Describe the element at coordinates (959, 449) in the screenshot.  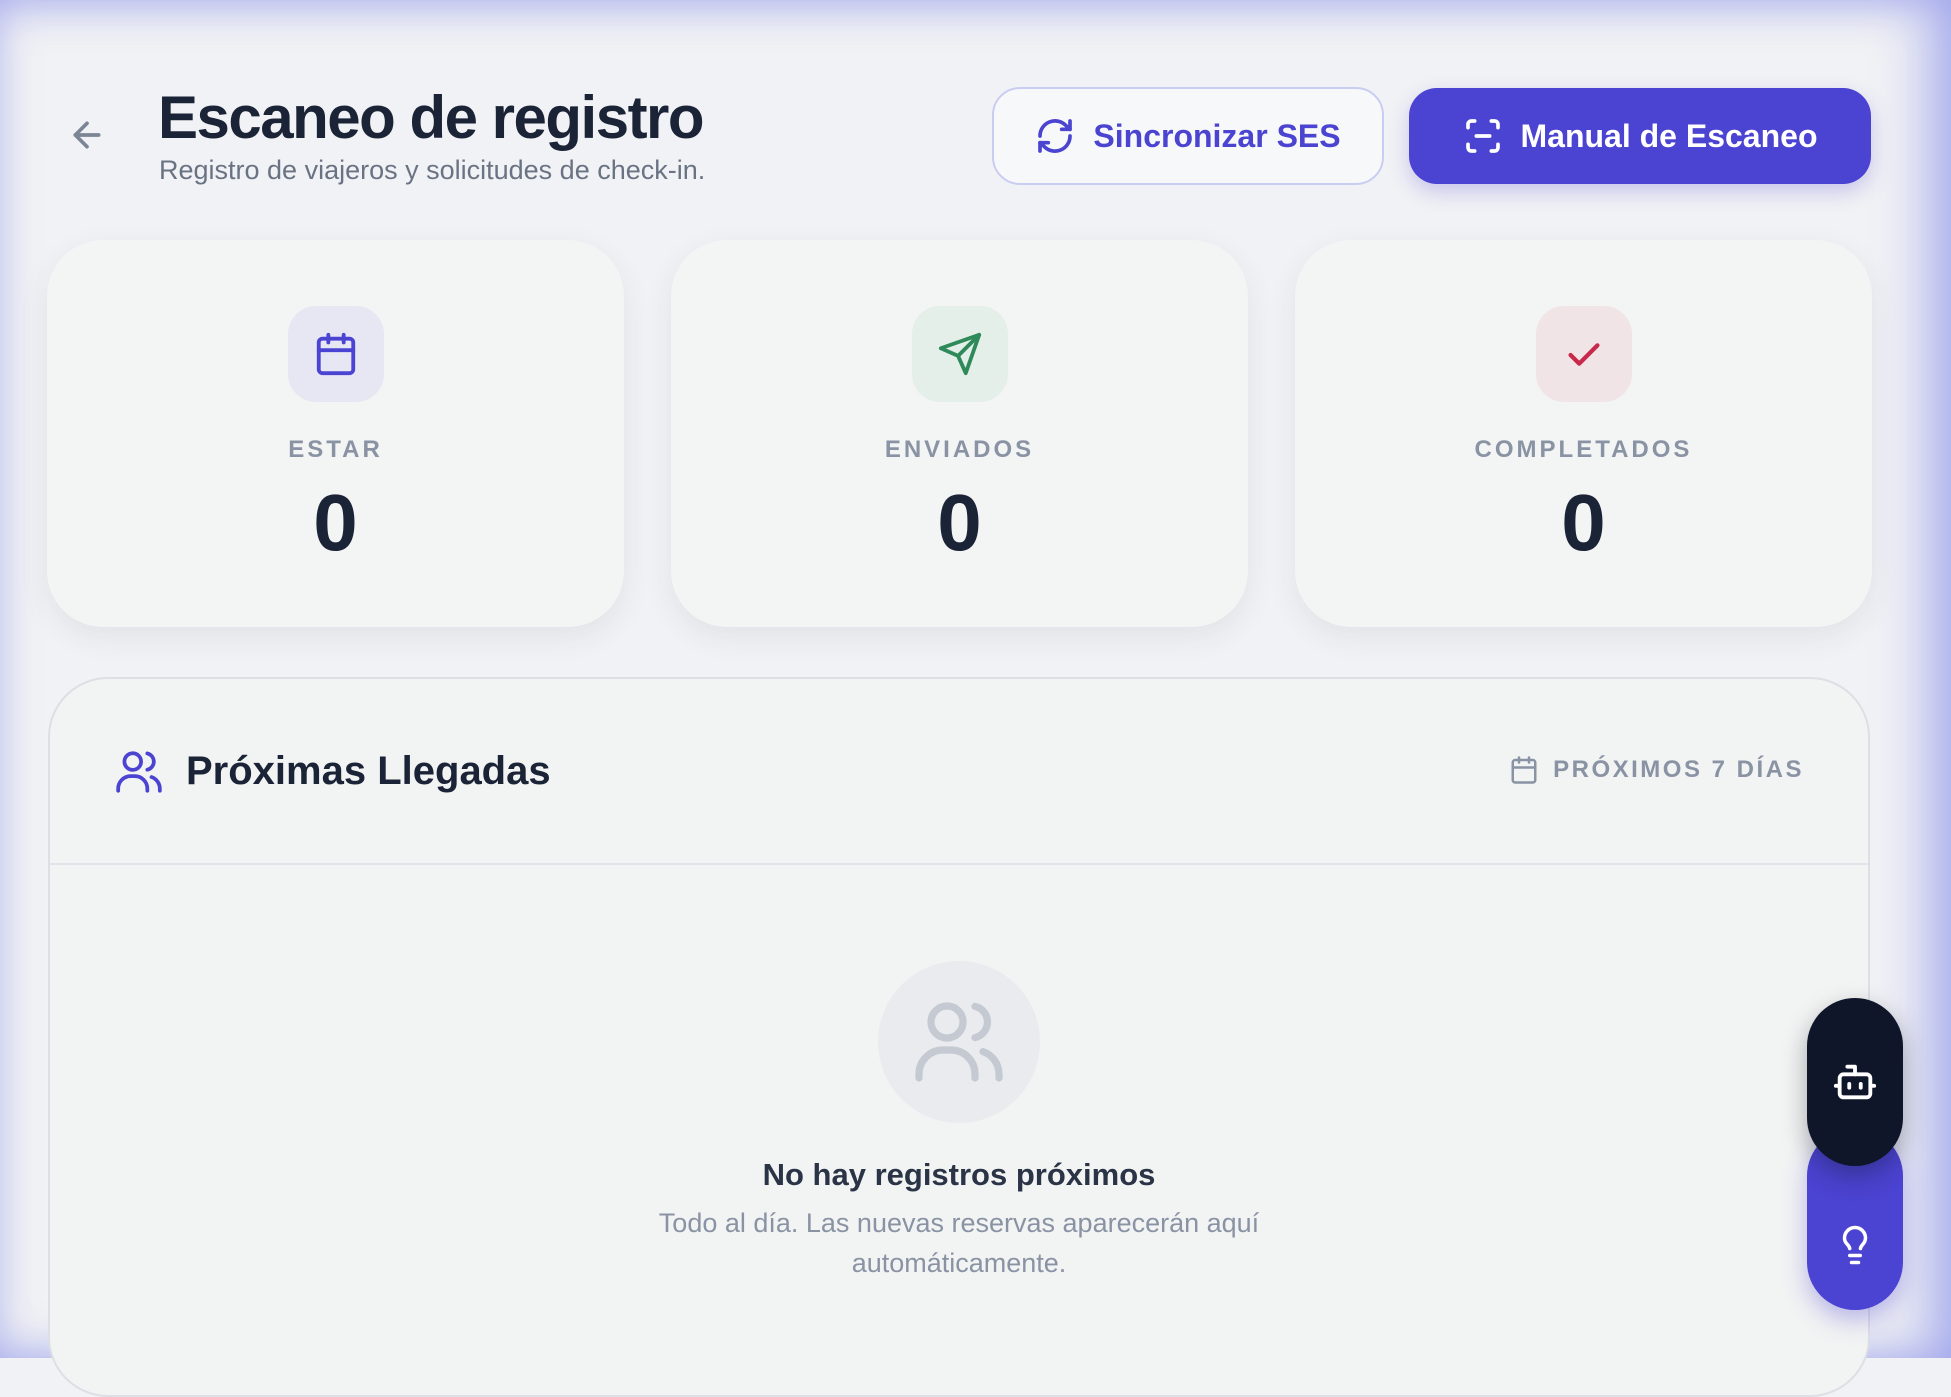
I see `stat-label: ENVIADOS` at that location.